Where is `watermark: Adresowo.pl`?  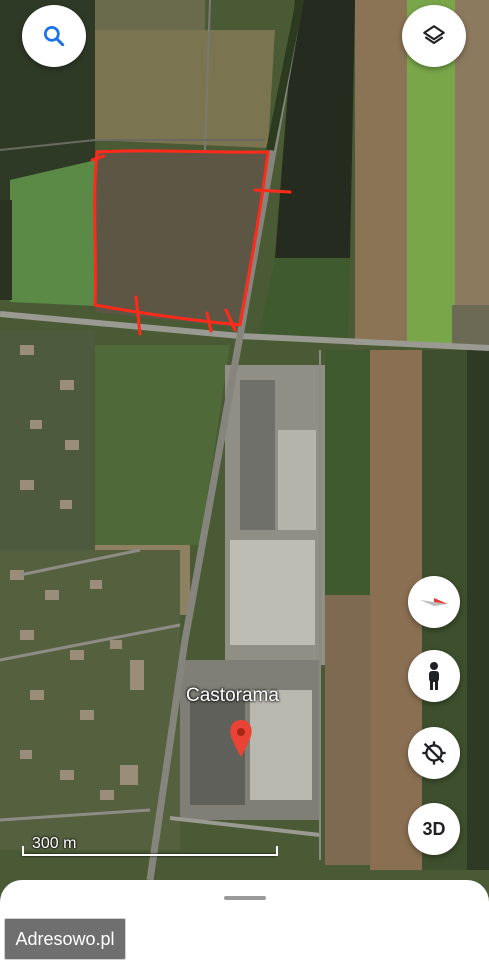 watermark: Adresowo.pl is located at coordinates (65, 939).